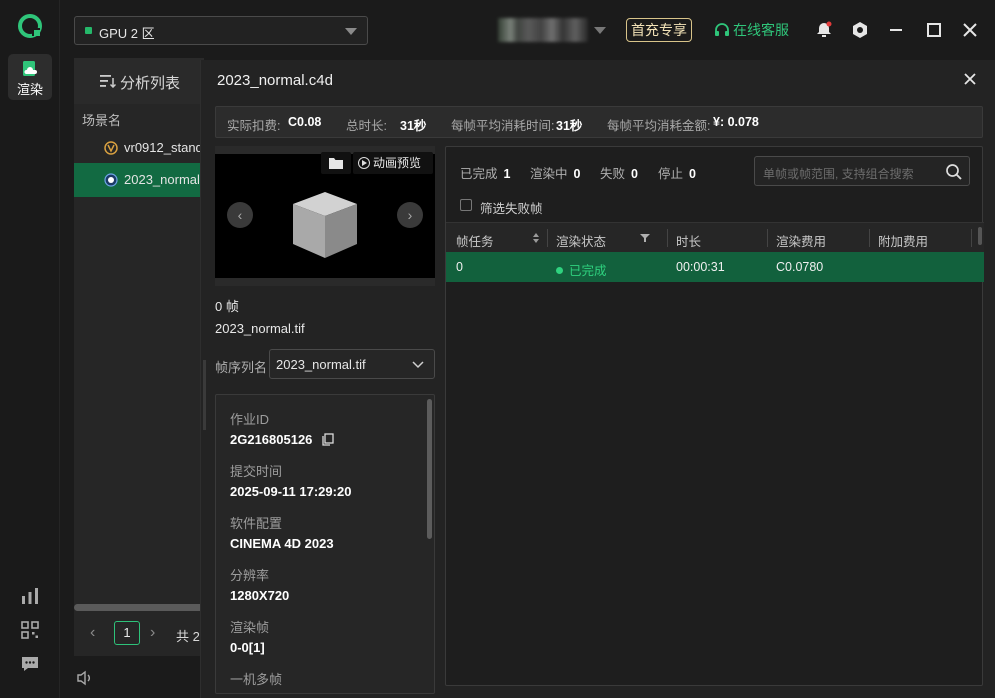 Image resolution: width=995 pixels, height=698 pixels. Describe the element at coordinates (413, 126) in the screenshot. I see `duration-value: 31秒` at that location.